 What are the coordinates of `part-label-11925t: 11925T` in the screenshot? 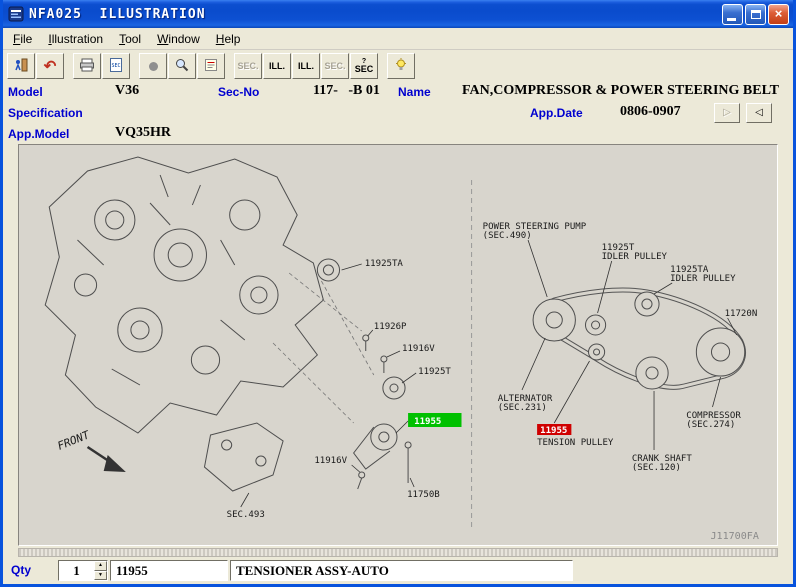 It's located at (434, 372).